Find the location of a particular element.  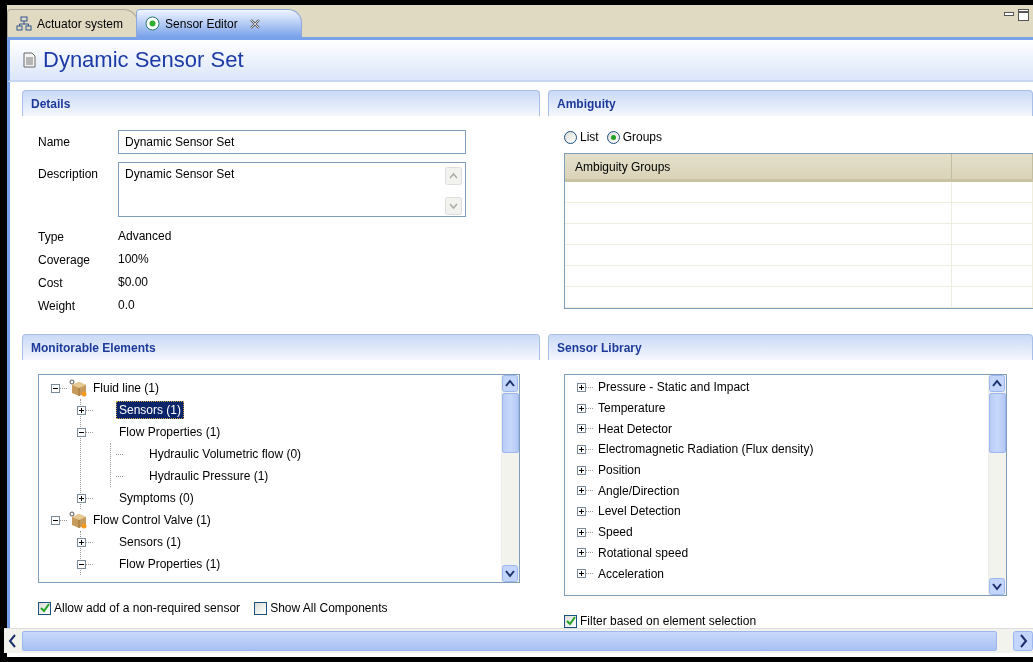

tree-item: Angle/Direction is located at coordinates (639, 490).